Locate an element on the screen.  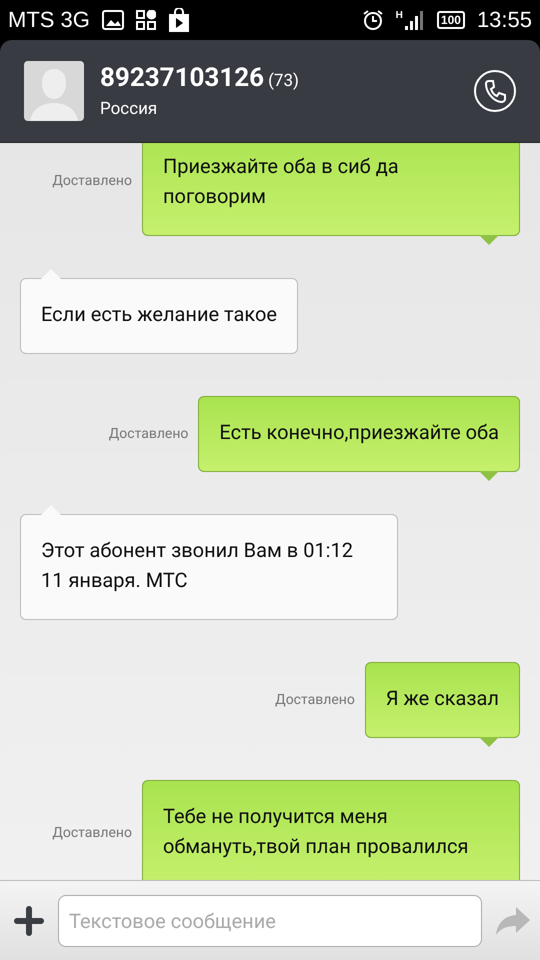
battery-level: 100 is located at coordinates (450, 20).